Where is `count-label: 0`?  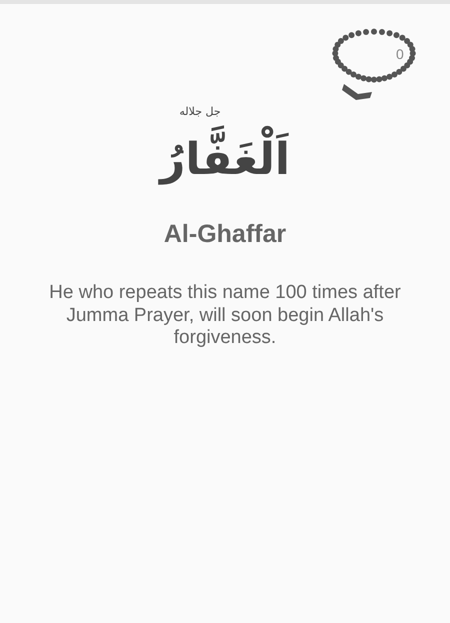 count-label: 0 is located at coordinates (400, 54).